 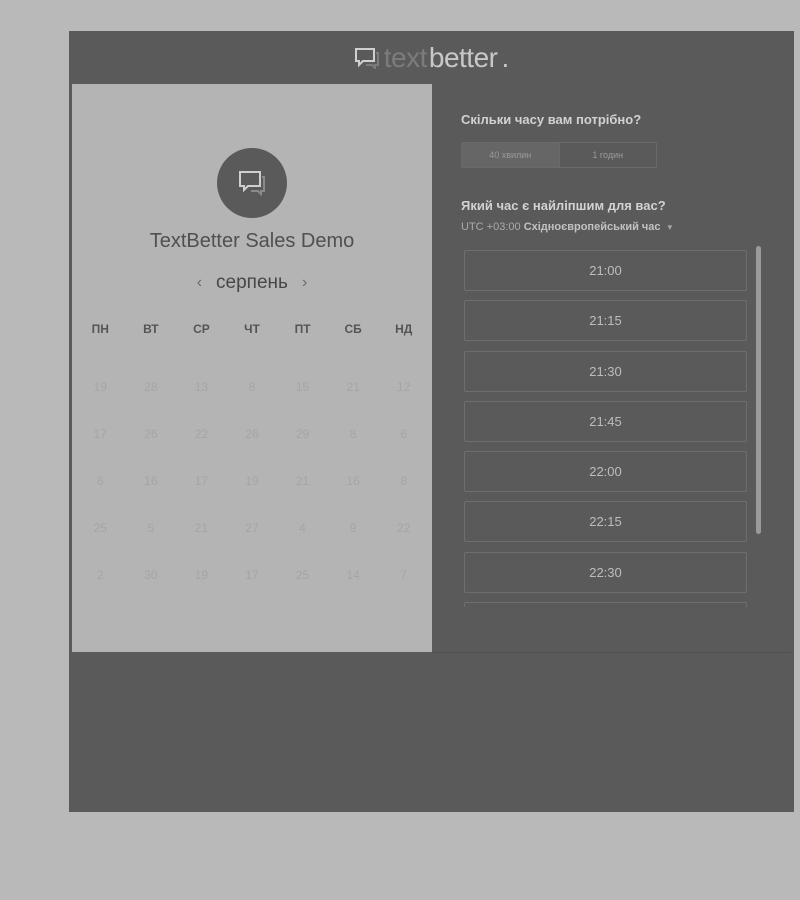 What do you see at coordinates (605, 522) in the screenshot?
I see `time-slot-button: 22:15` at bounding box center [605, 522].